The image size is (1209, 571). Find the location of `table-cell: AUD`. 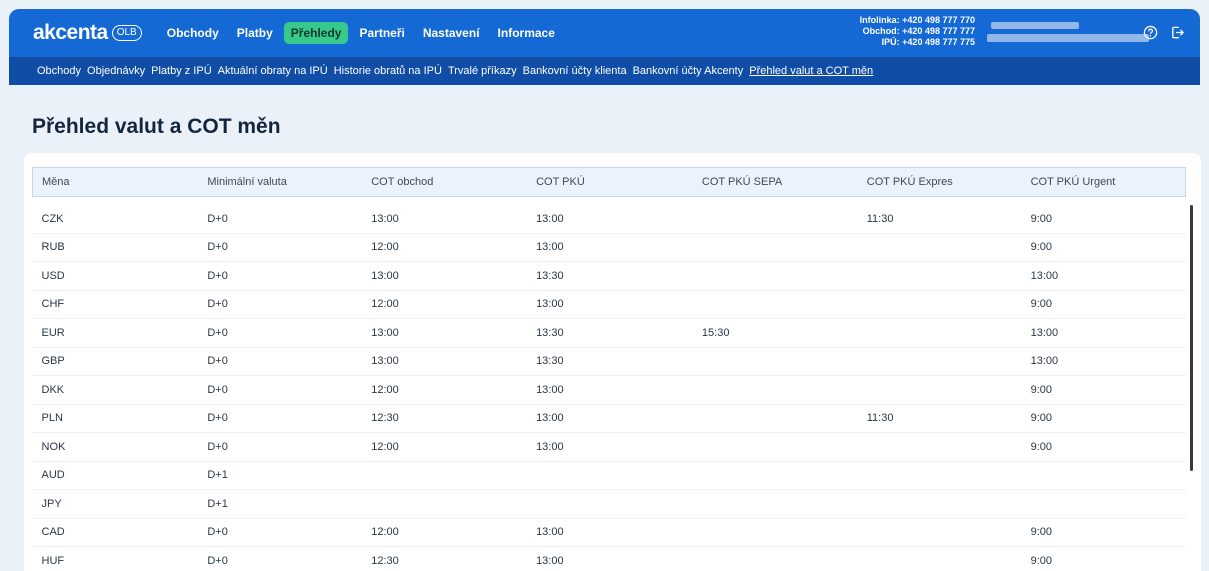

table-cell: AUD is located at coordinates (115, 475).